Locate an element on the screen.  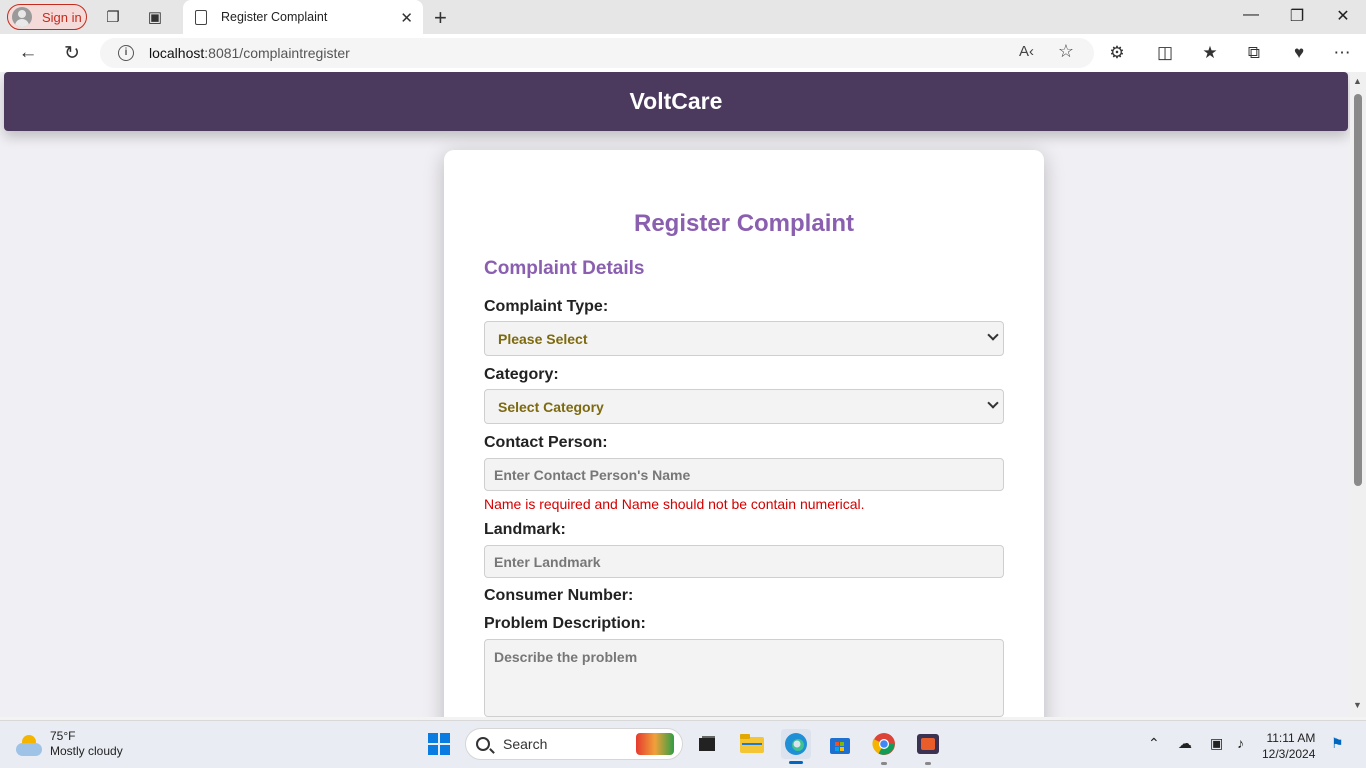
task-view-icon is located at coordinates (707, 744).